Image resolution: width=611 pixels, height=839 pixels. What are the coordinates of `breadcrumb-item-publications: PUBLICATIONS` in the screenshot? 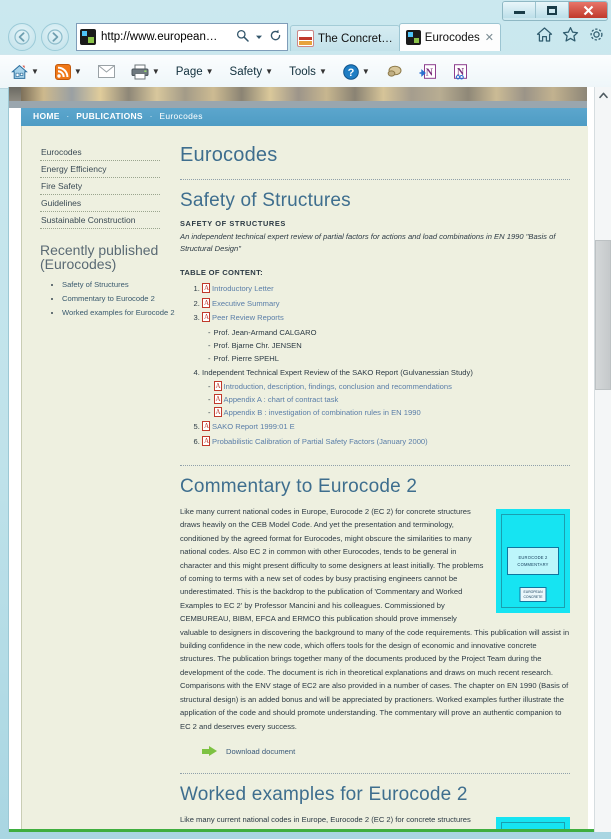 It's located at (109, 116).